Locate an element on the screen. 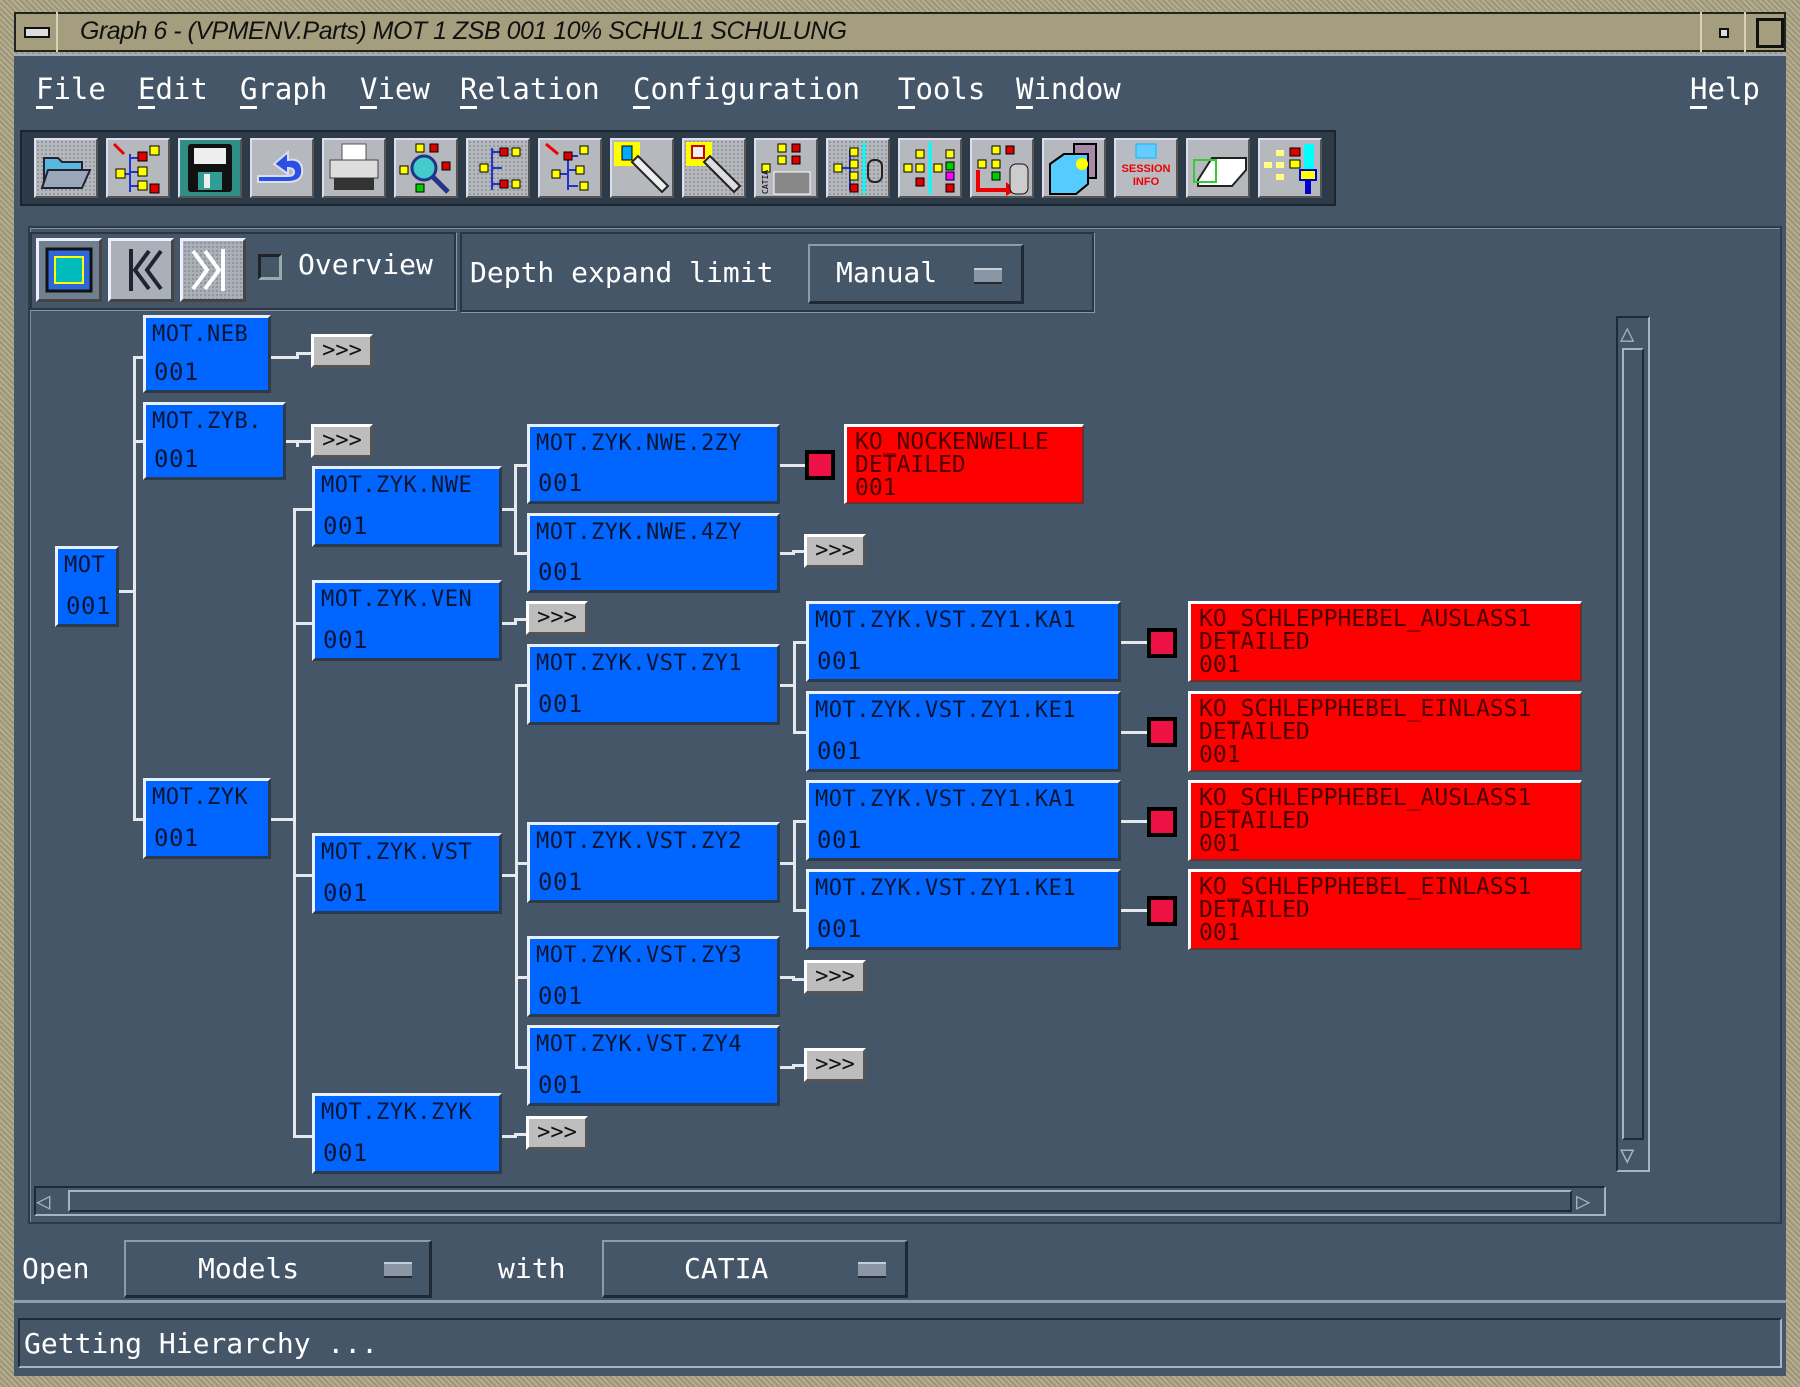 Image resolution: width=1800 pixels, height=1387 pixels. node-nwe-2zy: MOT.ZYK.NWE.2ZY 001 is located at coordinates (653, 464).